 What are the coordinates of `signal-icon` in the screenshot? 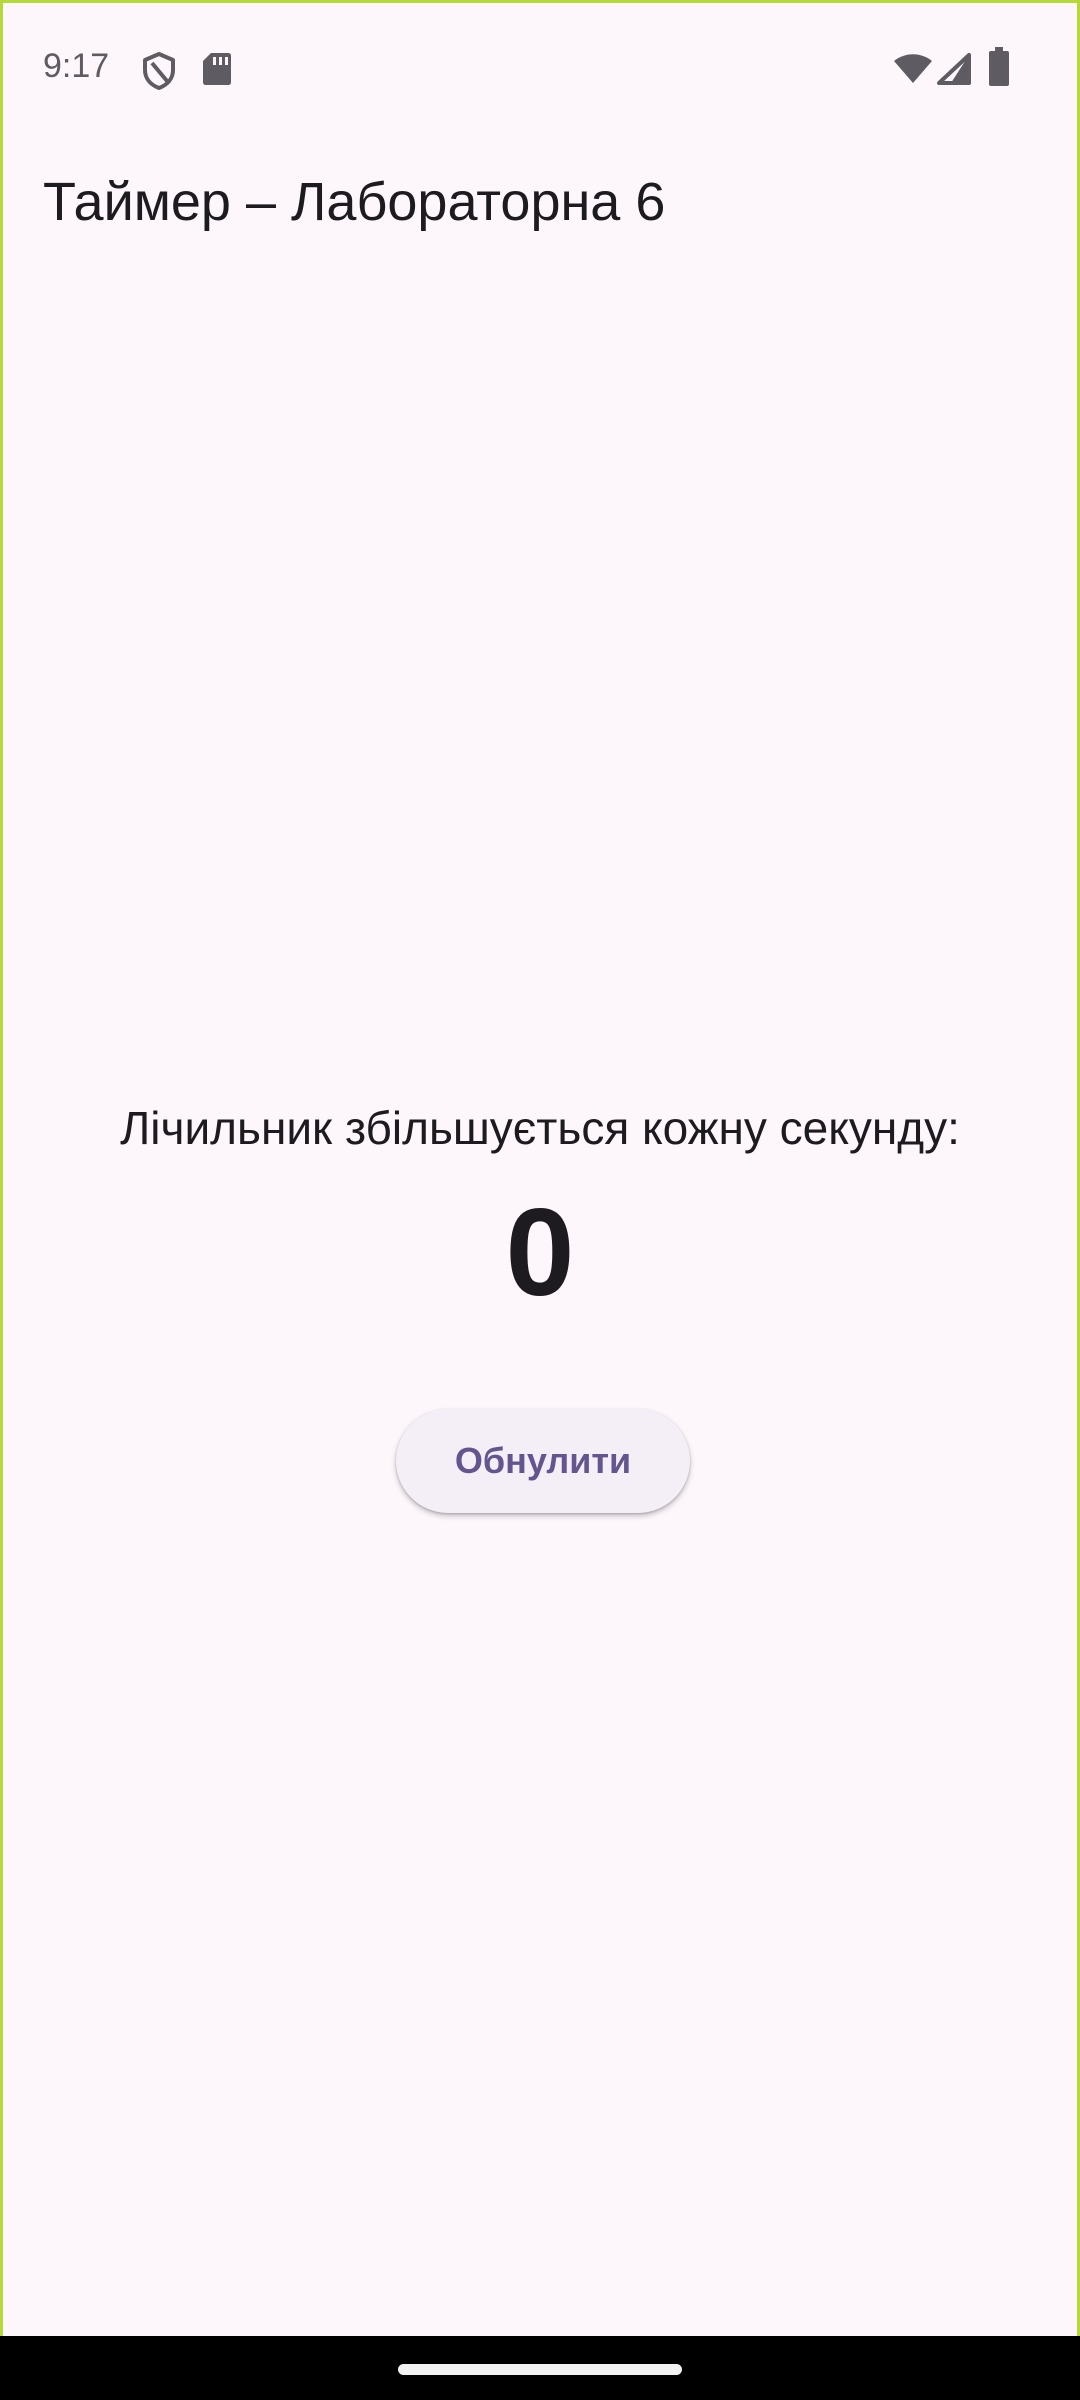 It's located at (954, 71).